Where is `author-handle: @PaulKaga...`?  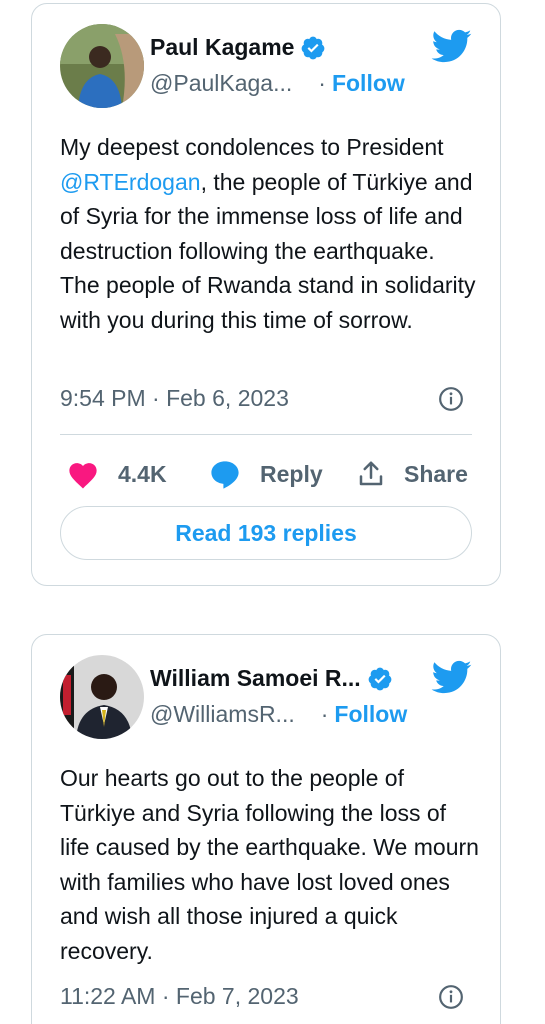
author-handle: @PaulKaga... is located at coordinates (221, 83).